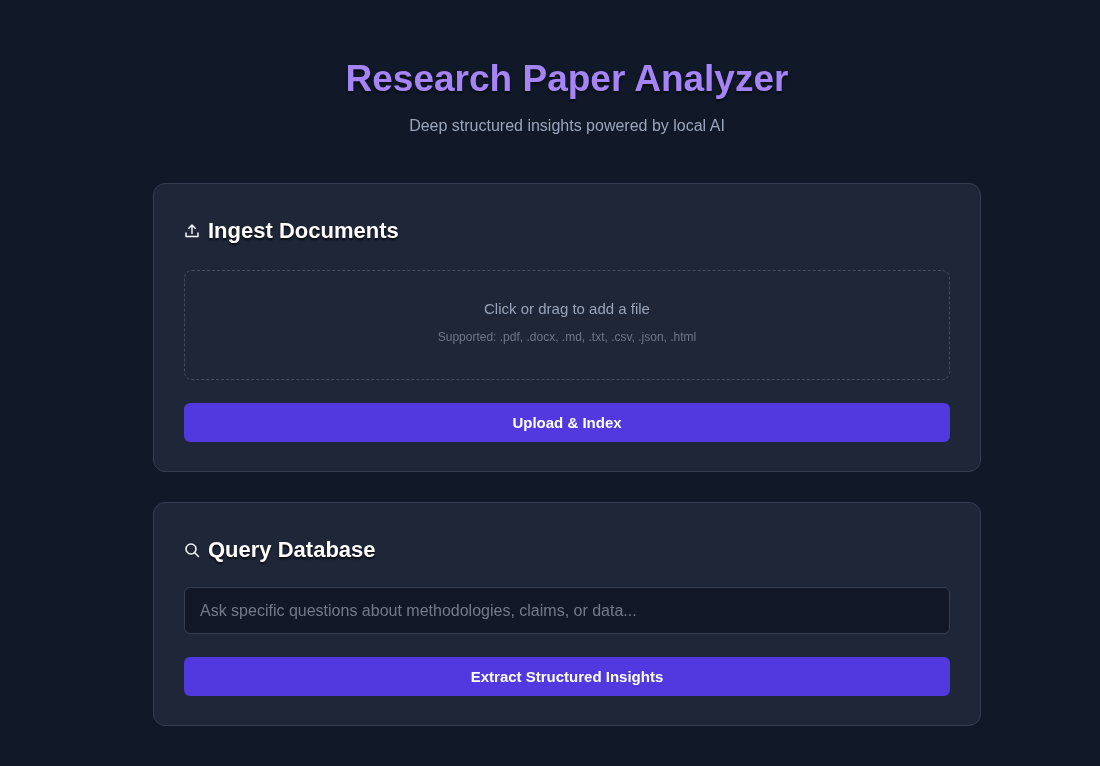 This screenshot has height=766, width=1100. I want to click on app-subtitle: Deep structured insights powered by local AI, so click(567, 126).